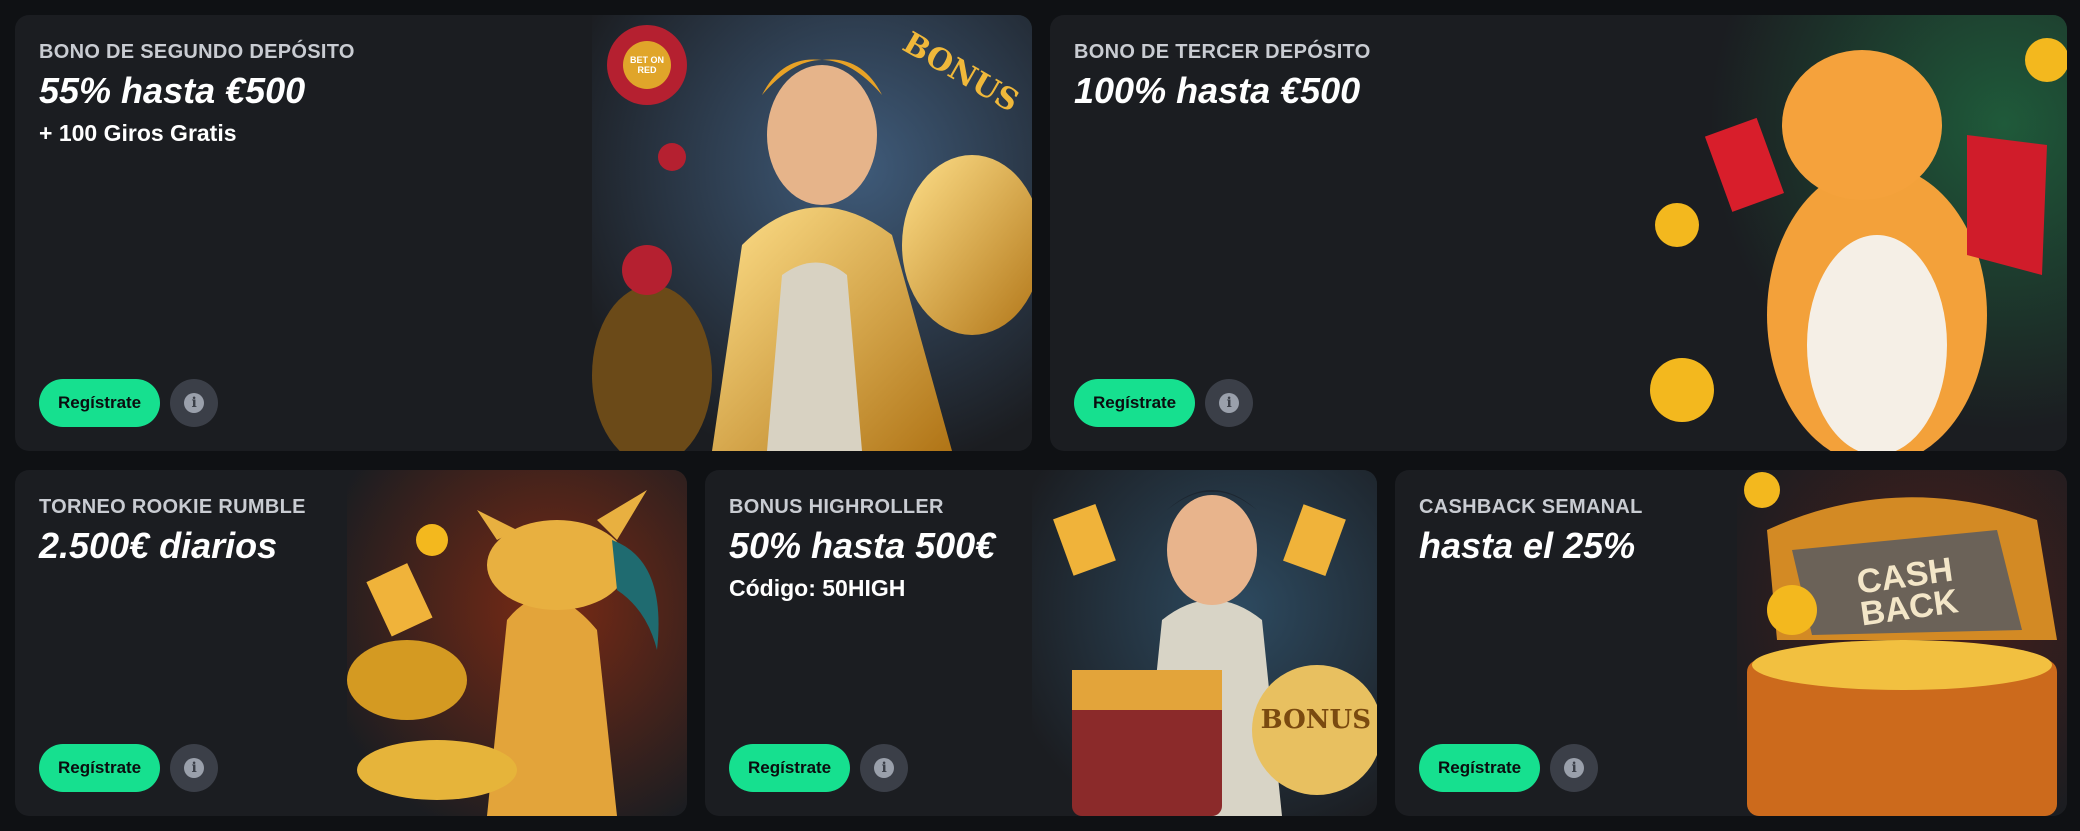 This screenshot has height=831, width=2080. What do you see at coordinates (1315, 720) in the screenshot?
I see `bonus-orb-label: BONUS` at bounding box center [1315, 720].